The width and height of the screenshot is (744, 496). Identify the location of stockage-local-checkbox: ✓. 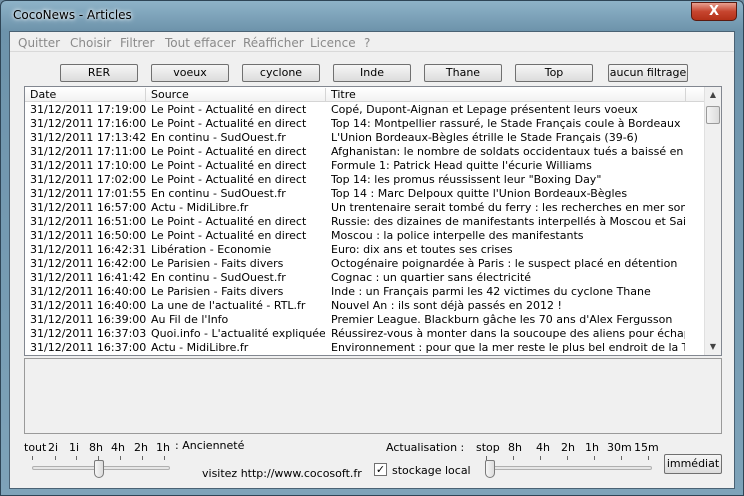
(380, 469).